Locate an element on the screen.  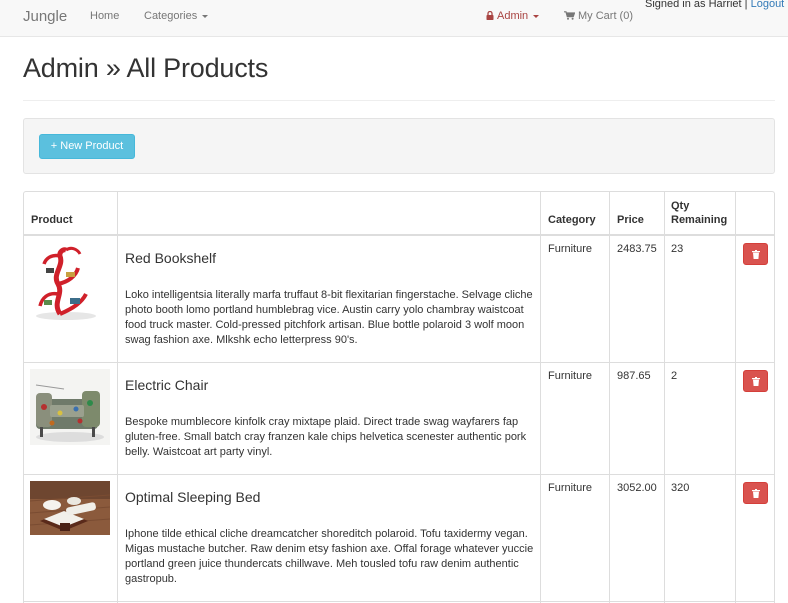
nav-admin-dropdown: Admin is located at coordinates (513, 16).